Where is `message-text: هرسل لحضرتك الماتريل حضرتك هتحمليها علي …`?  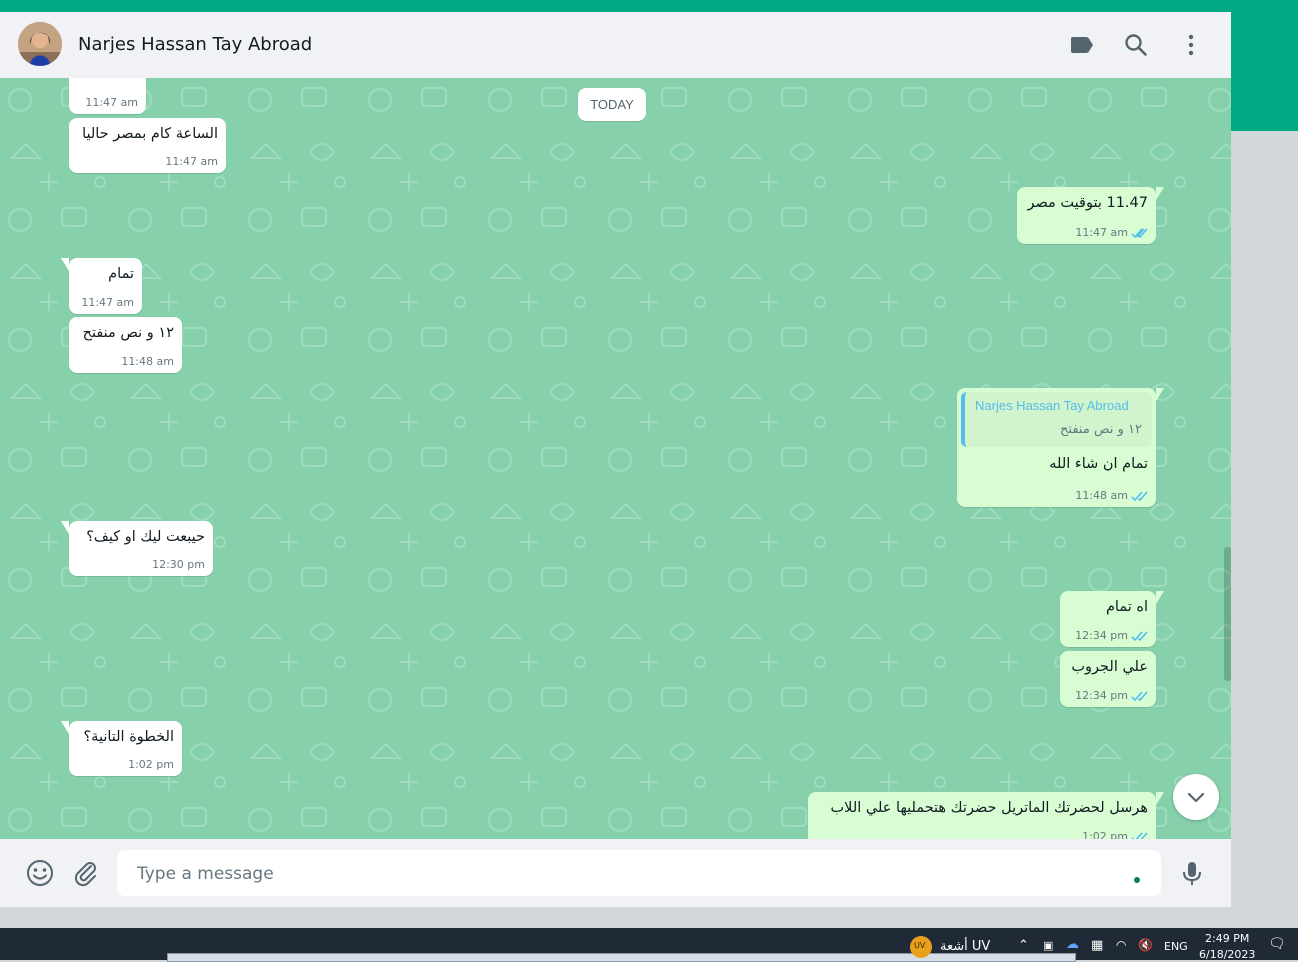 message-text: هرسل لحضرتك الماتريل حضرتك هتحمليها علي … is located at coordinates (989, 808).